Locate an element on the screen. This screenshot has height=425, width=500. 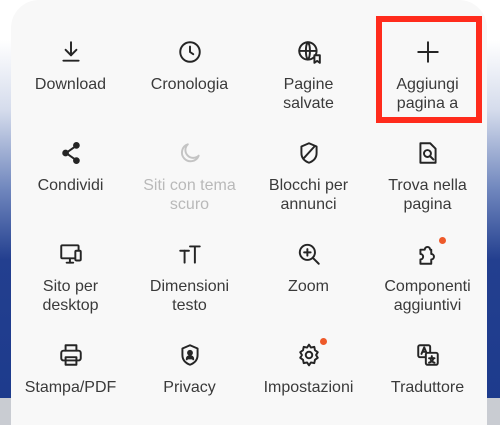
menu-item-label: Siti con tema scuro is located at coordinates (189, 195).